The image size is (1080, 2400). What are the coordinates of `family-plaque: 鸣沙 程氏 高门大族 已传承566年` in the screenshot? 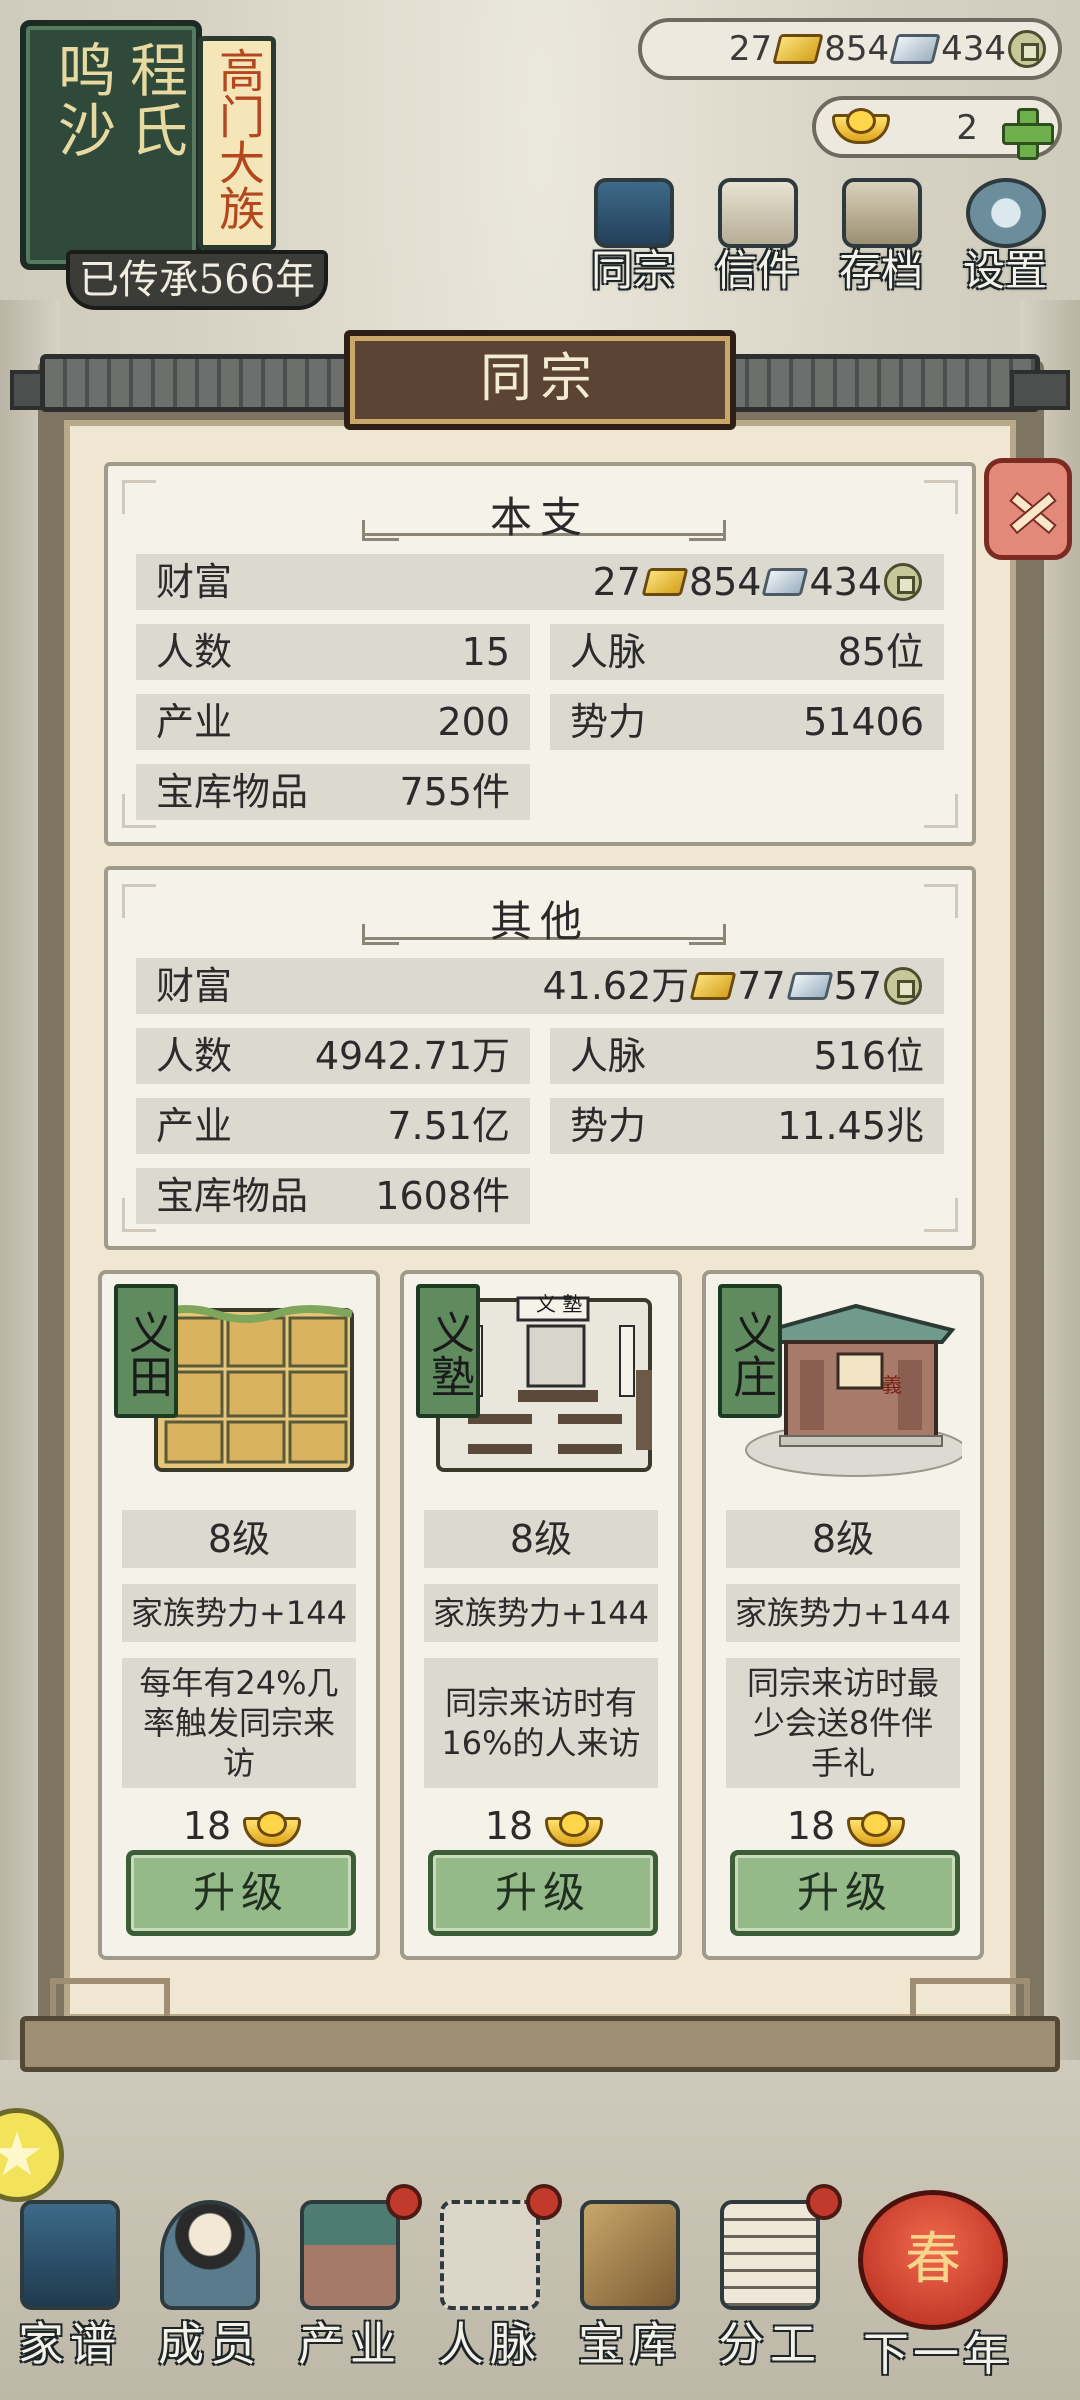 It's located at (171, 162).